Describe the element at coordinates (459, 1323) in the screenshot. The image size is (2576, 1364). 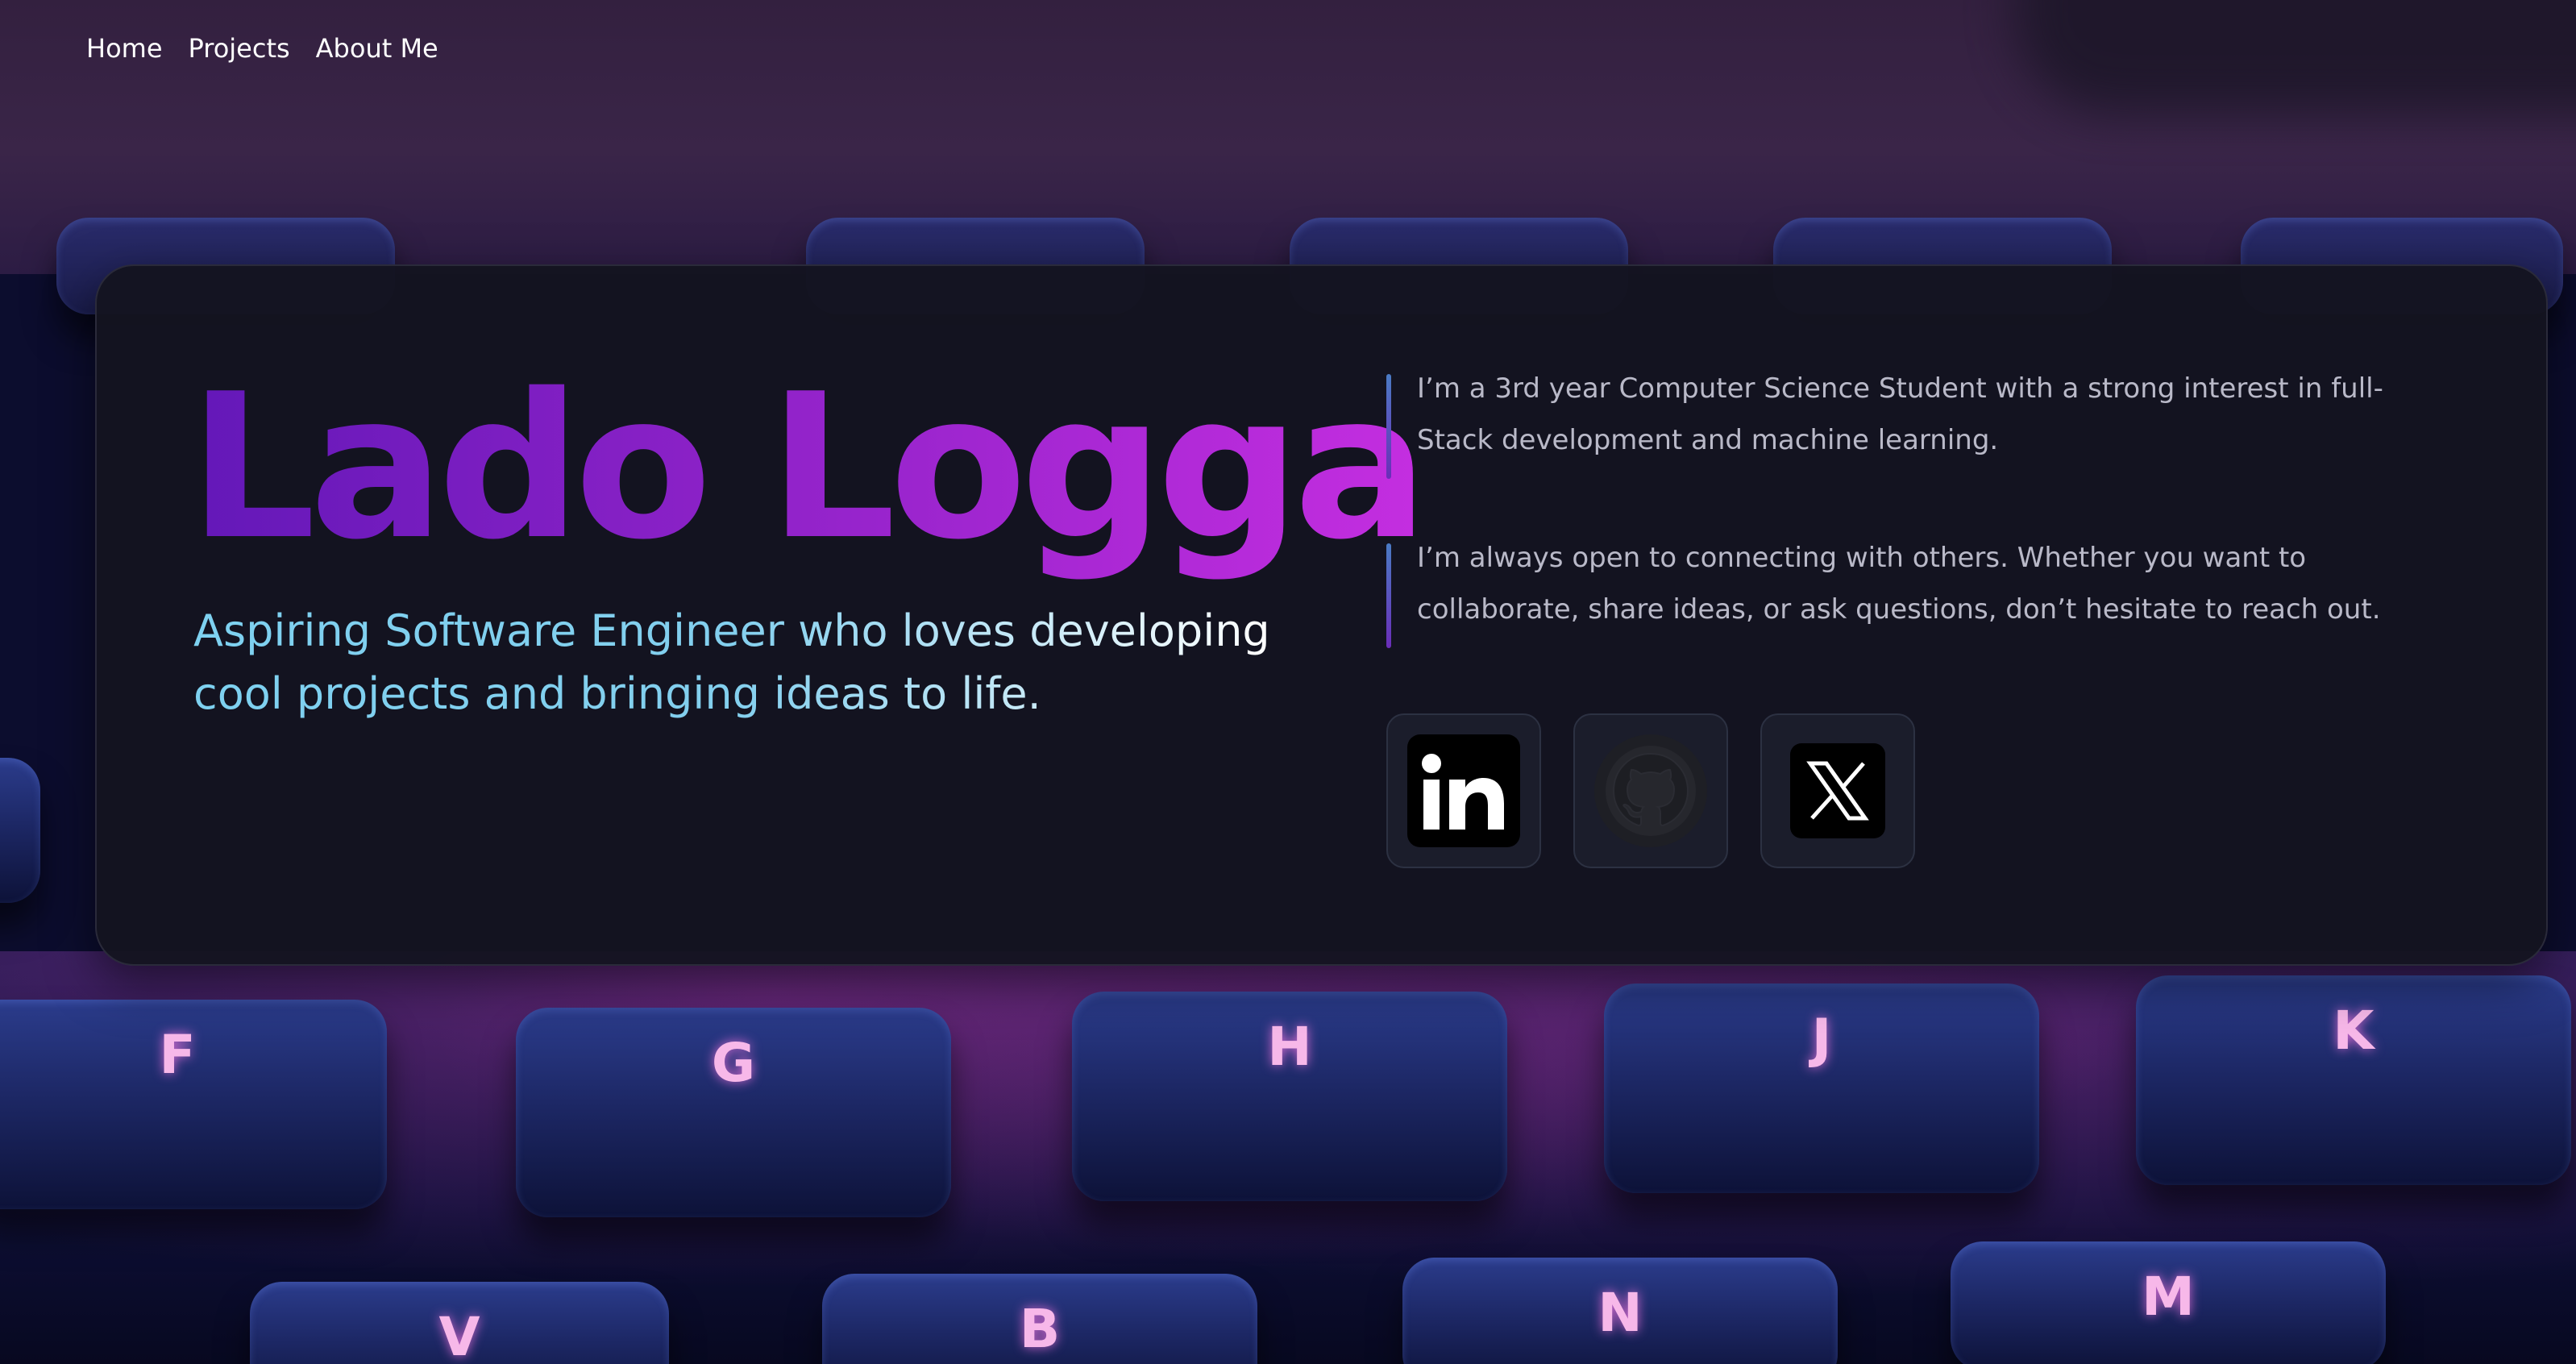
I see `background-key-v: V` at that location.